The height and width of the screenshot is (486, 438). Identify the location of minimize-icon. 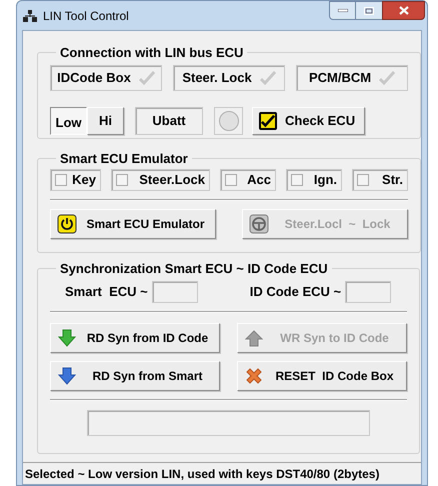
(343, 10).